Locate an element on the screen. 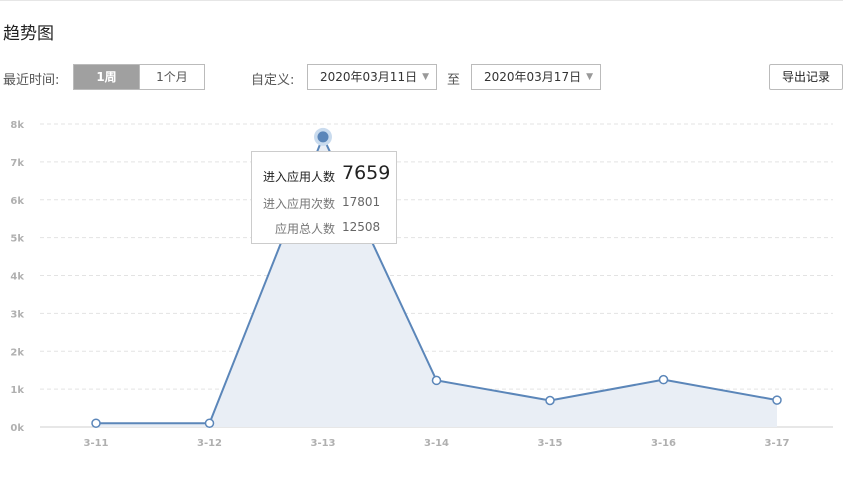 The height and width of the screenshot is (477, 843). chart-tooltip: 进入应用人数 7659 进入应用次数 17801 应用总人数 12508 is located at coordinates (324, 197).